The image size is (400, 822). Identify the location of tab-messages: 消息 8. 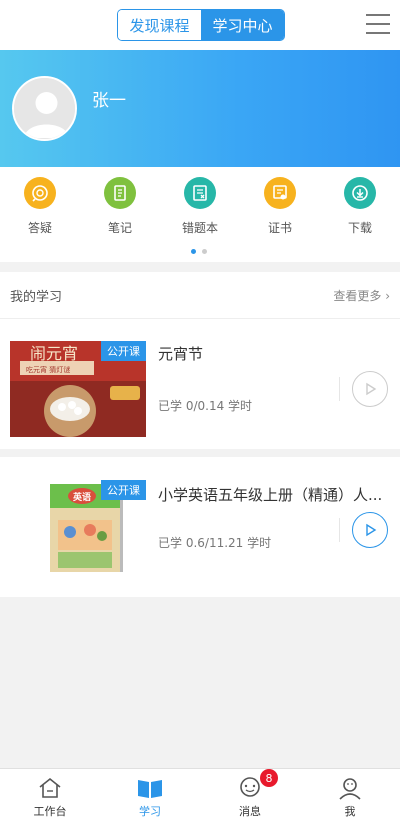
(250, 795).